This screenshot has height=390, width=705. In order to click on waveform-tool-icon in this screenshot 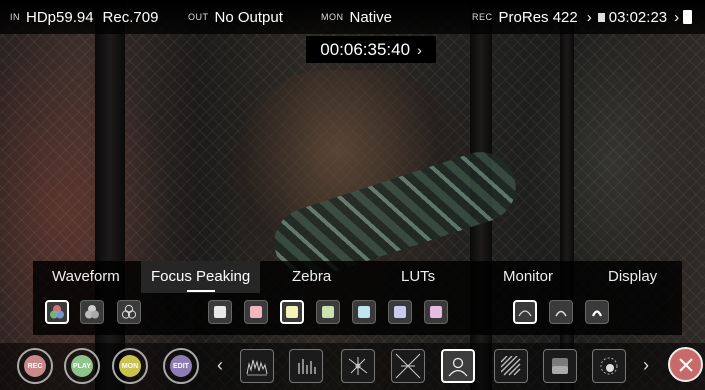, I will do `click(257, 367)`.